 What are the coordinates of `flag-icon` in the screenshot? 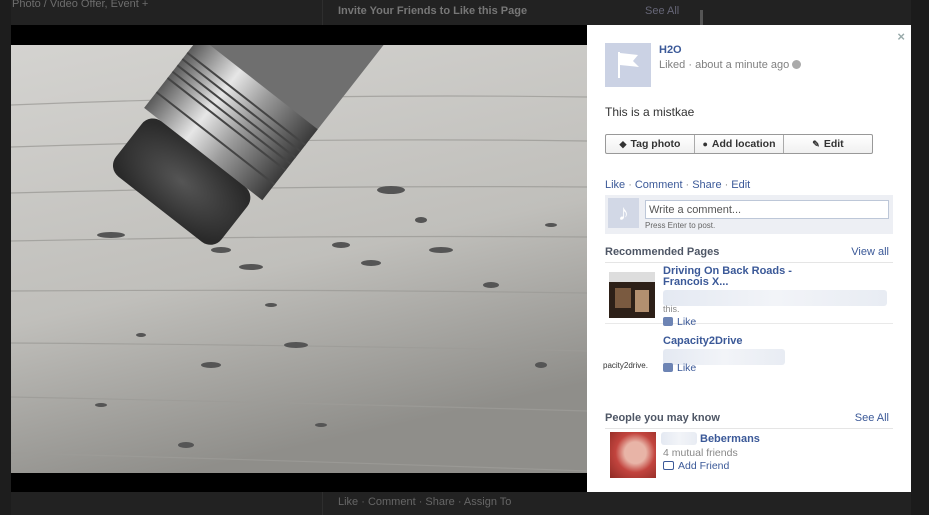 It's located at (628, 65).